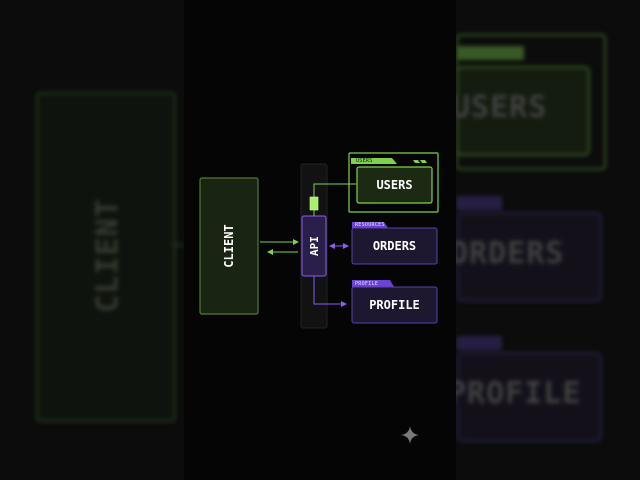 Image resolution: width=640 pixels, height=480 pixels. Describe the element at coordinates (229, 246) in the screenshot. I see `client-label: CLIENT` at that location.